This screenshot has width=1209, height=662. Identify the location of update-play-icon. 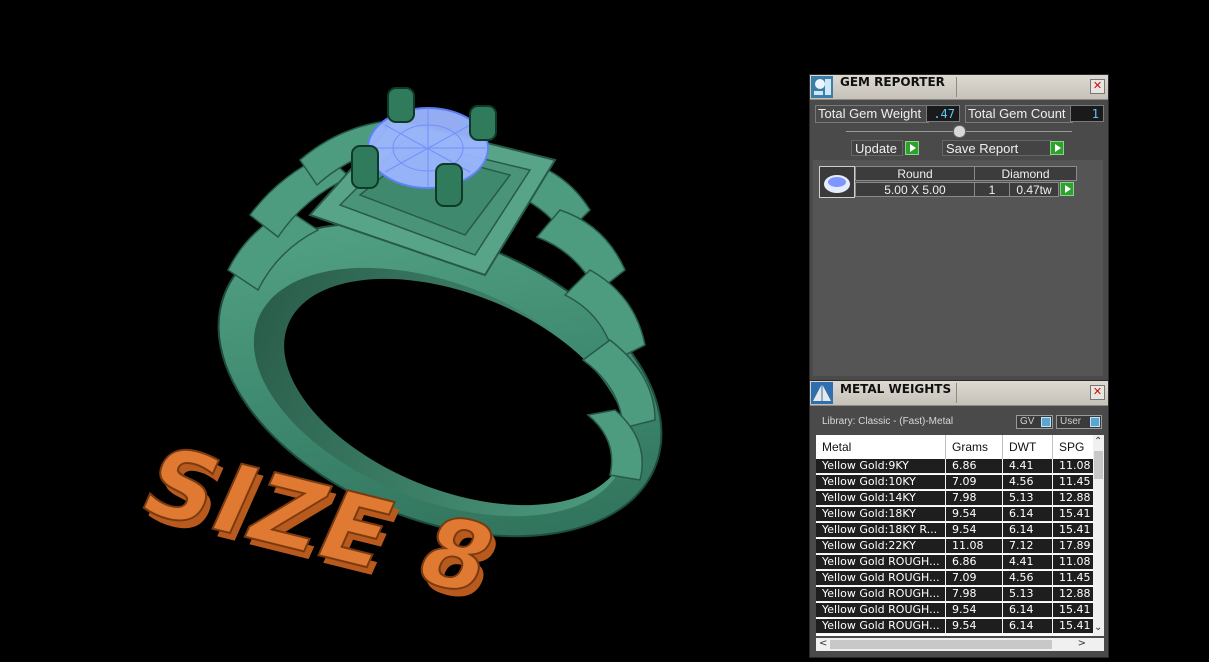
(912, 148).